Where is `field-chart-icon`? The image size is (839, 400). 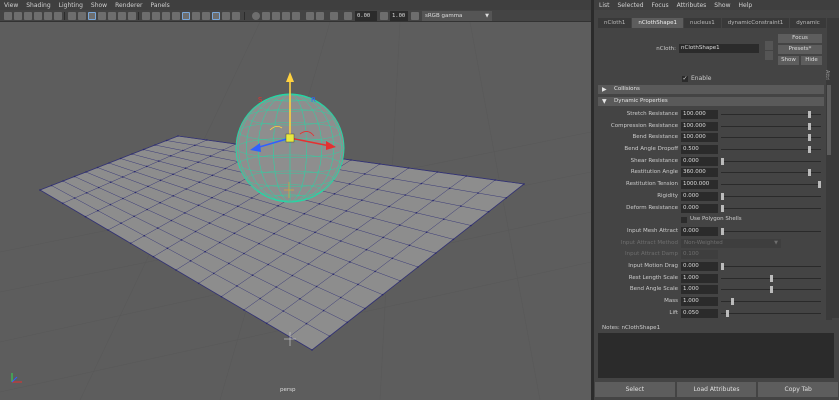 field-chart-icon is located at coordinates (112, 16).